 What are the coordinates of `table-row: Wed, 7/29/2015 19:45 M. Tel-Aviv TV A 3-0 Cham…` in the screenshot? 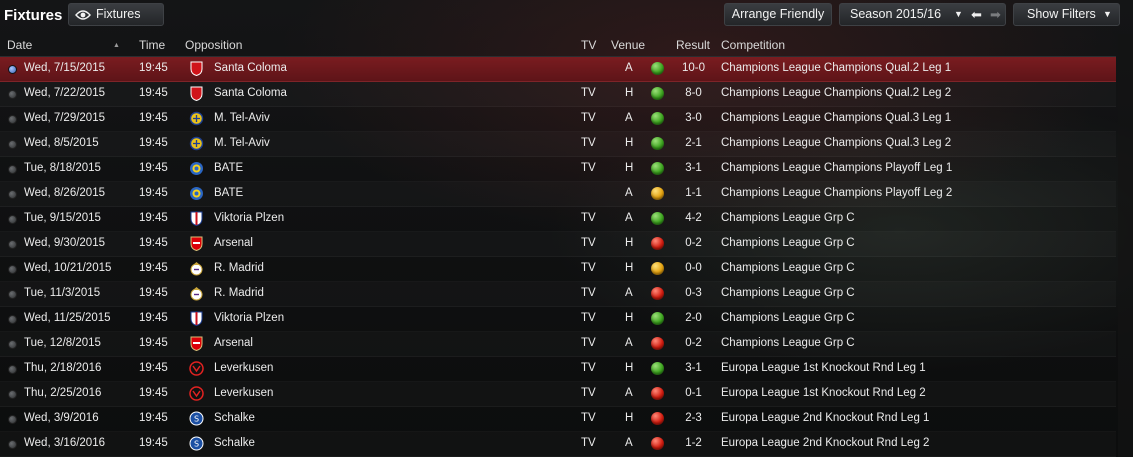 It's located at (558, 119).